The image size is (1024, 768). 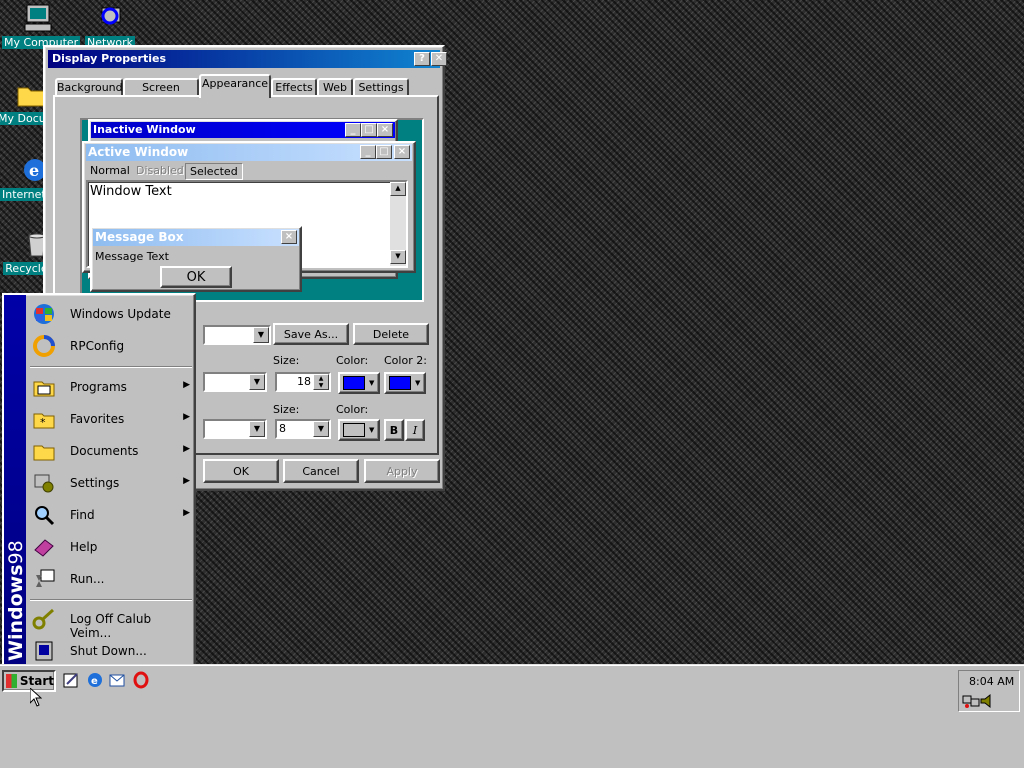 What do you see at coordinates (111, 346) in the screenshot?
I see `start-item-rpconfig: RPConfig` at bounding box center [111, 346].